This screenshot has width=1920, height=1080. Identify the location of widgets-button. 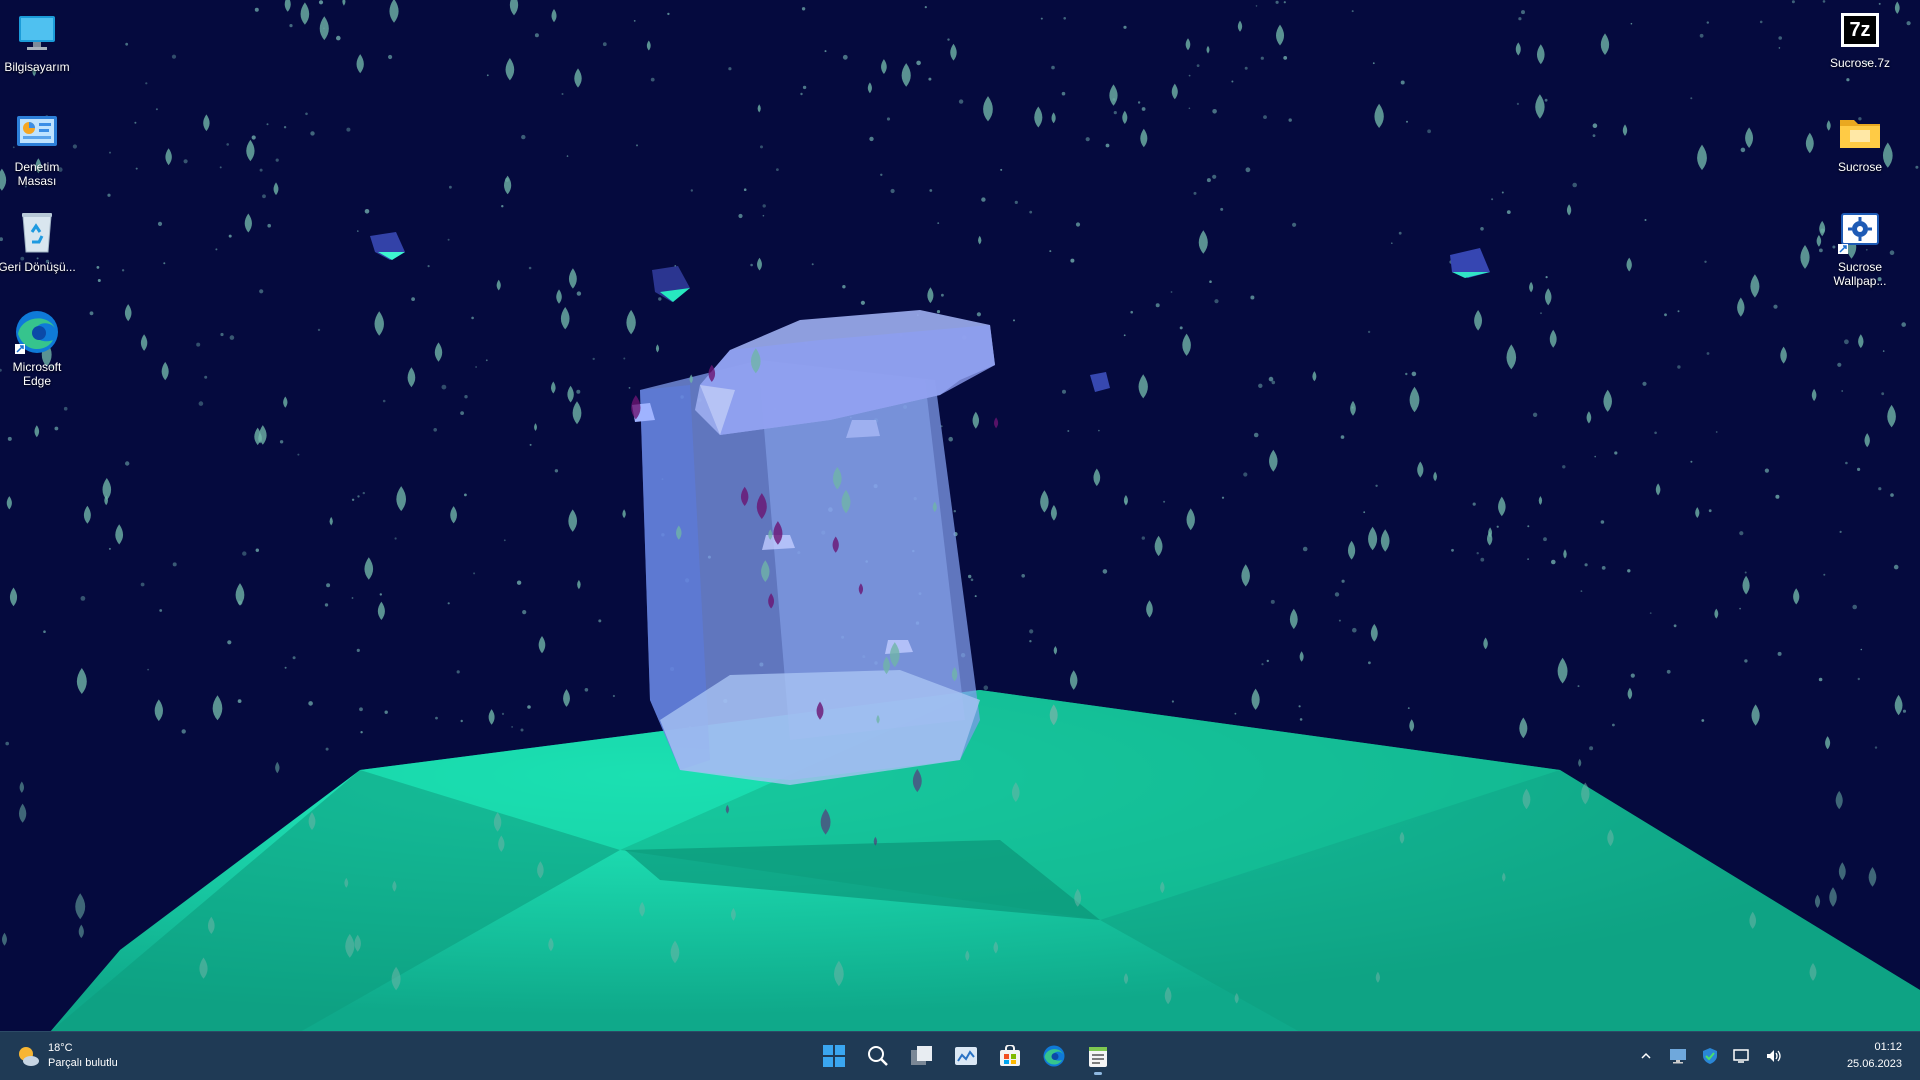
(966, 1056).